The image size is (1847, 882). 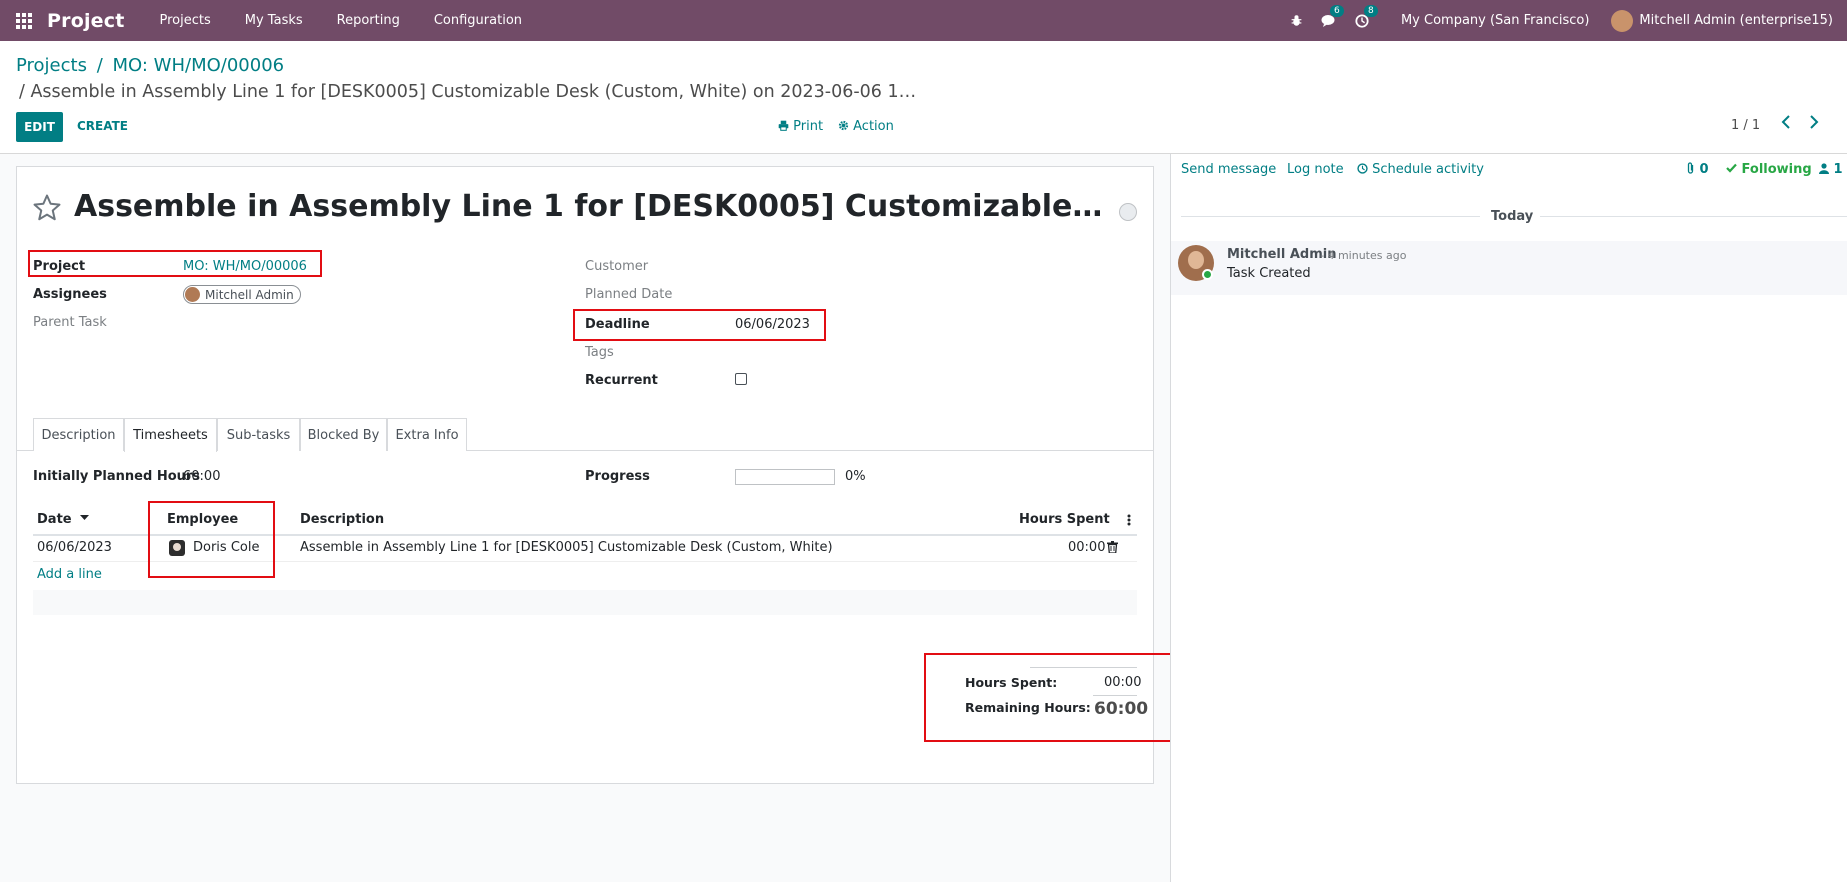 I want to click on breadcrumb-project: MO: WH/MO/00006, so click(x=199, y=65).